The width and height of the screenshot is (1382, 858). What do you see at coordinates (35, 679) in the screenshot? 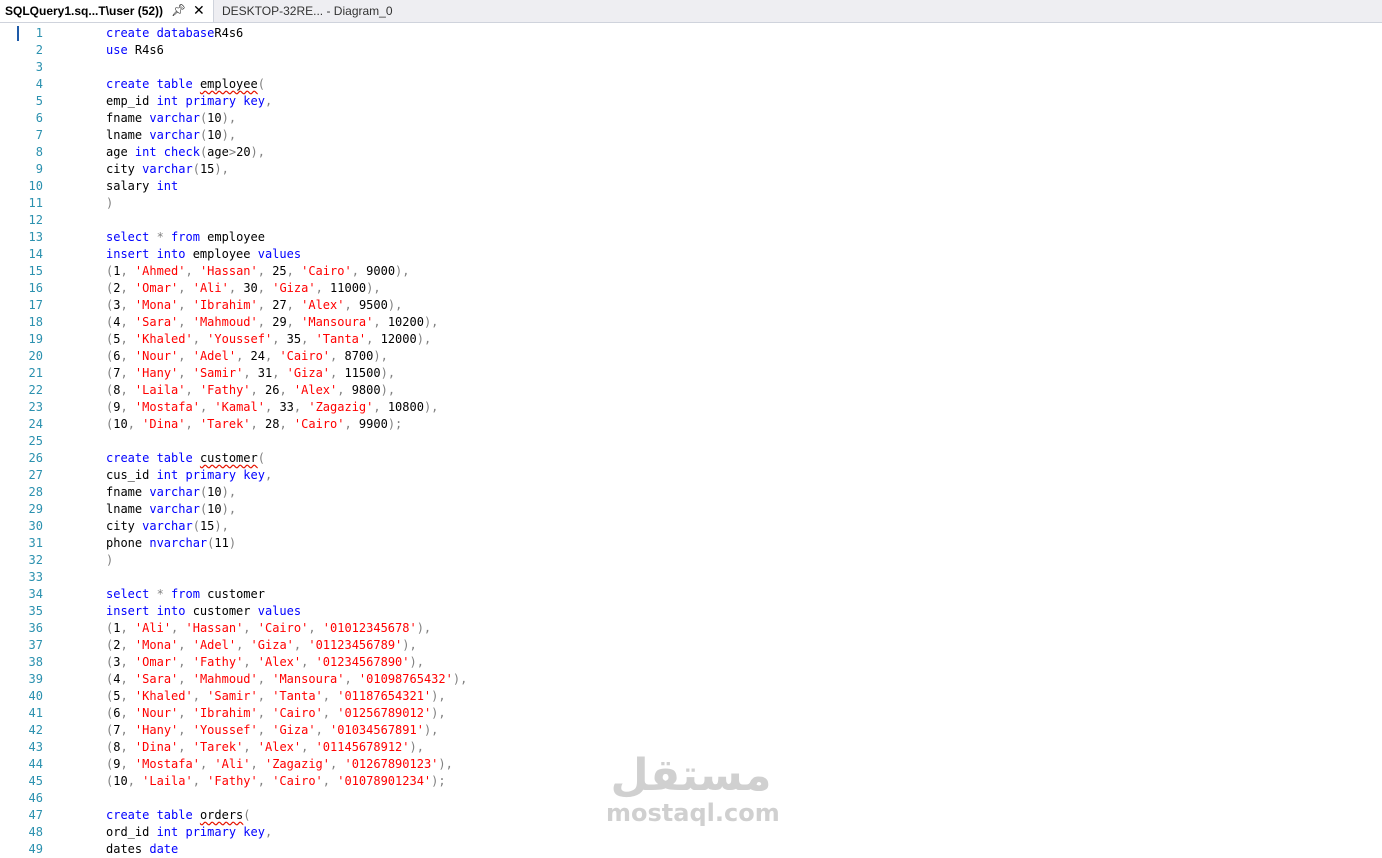
I see `line-number: 39` at bounding box center [35, 679].